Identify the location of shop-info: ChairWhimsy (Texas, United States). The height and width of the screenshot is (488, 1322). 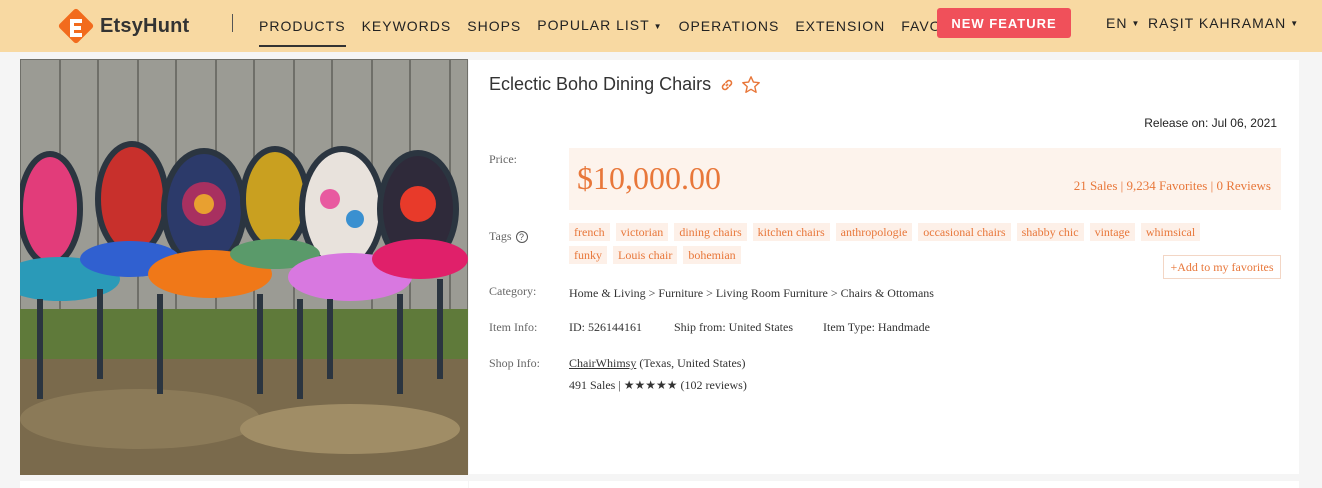
(657, 363).